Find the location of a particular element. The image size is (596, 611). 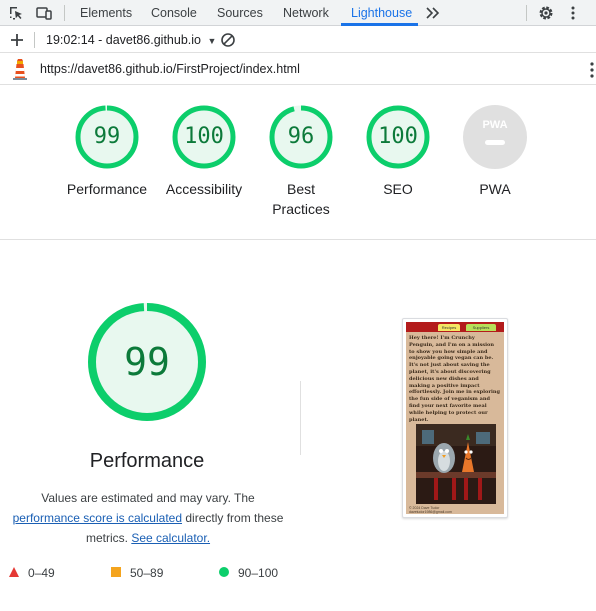

performance-title: Performance is located at coordinates (147, 461).